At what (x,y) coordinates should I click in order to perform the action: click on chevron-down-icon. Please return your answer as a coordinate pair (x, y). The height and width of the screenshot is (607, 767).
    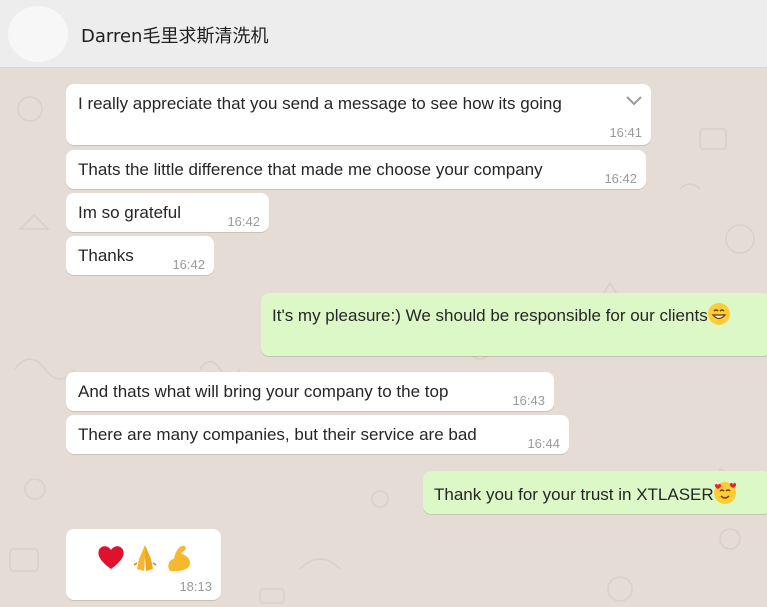
    Looking at the image, I should click on (634, 101).